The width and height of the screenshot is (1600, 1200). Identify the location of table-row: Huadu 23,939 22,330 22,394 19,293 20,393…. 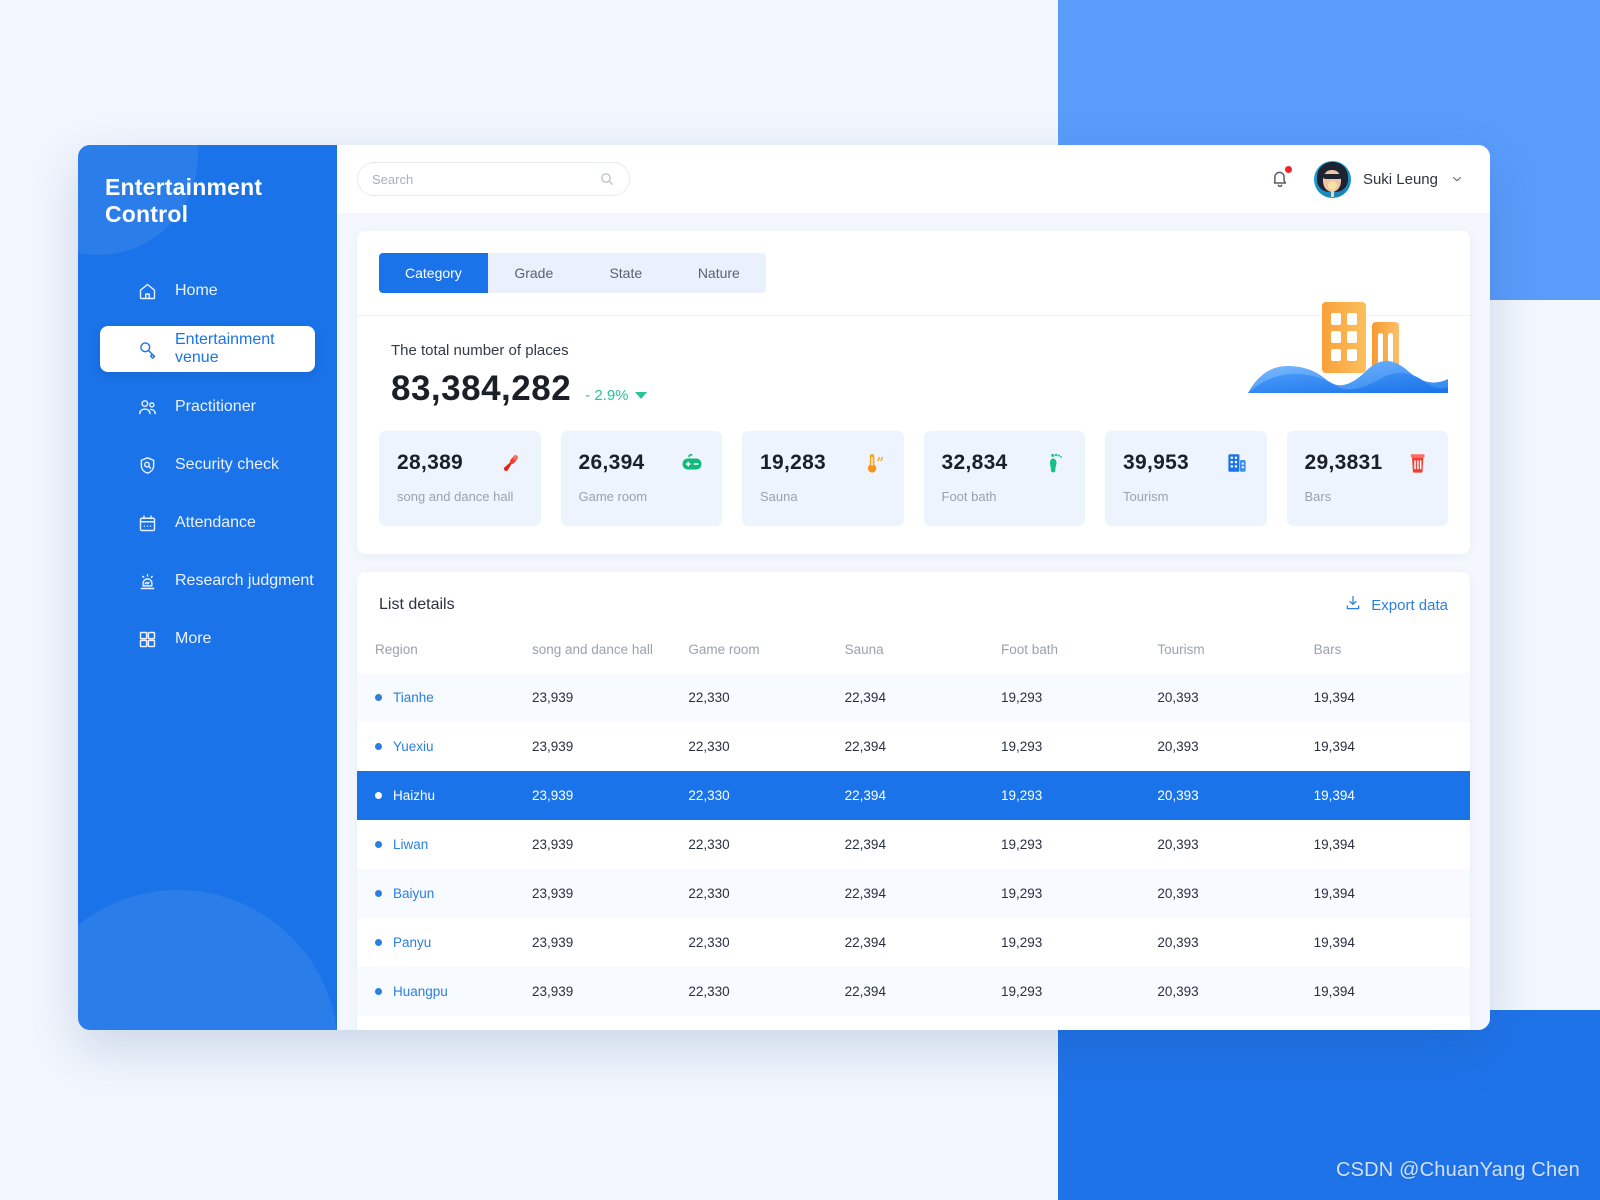
(913, 1023).